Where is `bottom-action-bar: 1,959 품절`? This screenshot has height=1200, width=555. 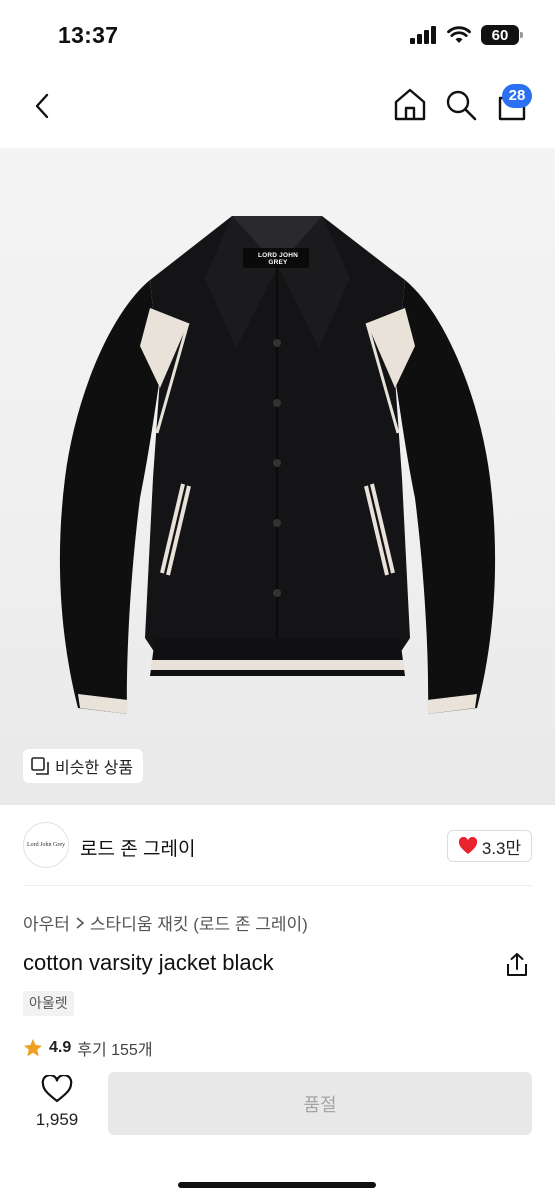
bottom-action-bar: 1,959 품절 is located at coordinates (277, 1128).